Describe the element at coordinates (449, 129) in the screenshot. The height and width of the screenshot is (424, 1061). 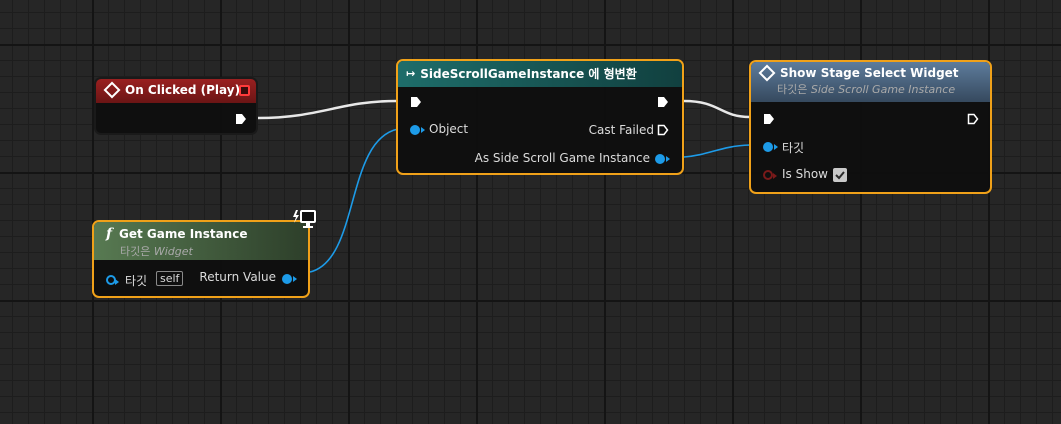
I see `object-pin-label: Object` at that location.